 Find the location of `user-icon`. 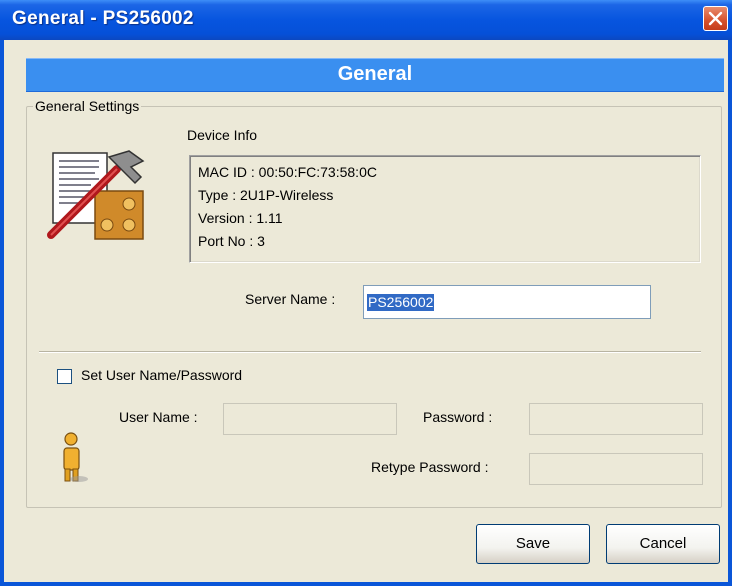

user-icon is located at coordinates (75, 457).